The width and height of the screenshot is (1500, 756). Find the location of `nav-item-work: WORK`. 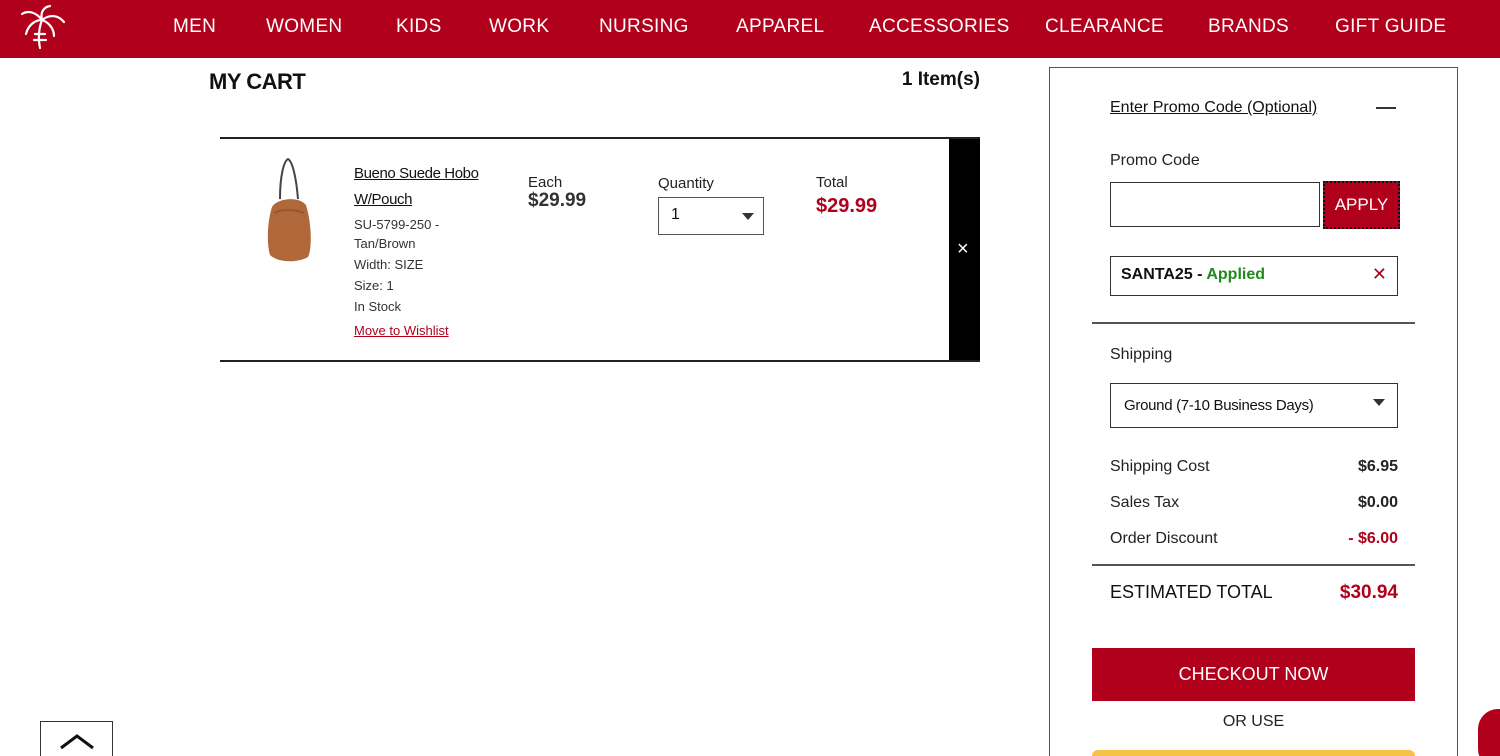

nav-item-work: WORK is located at coordinates (519, 27).